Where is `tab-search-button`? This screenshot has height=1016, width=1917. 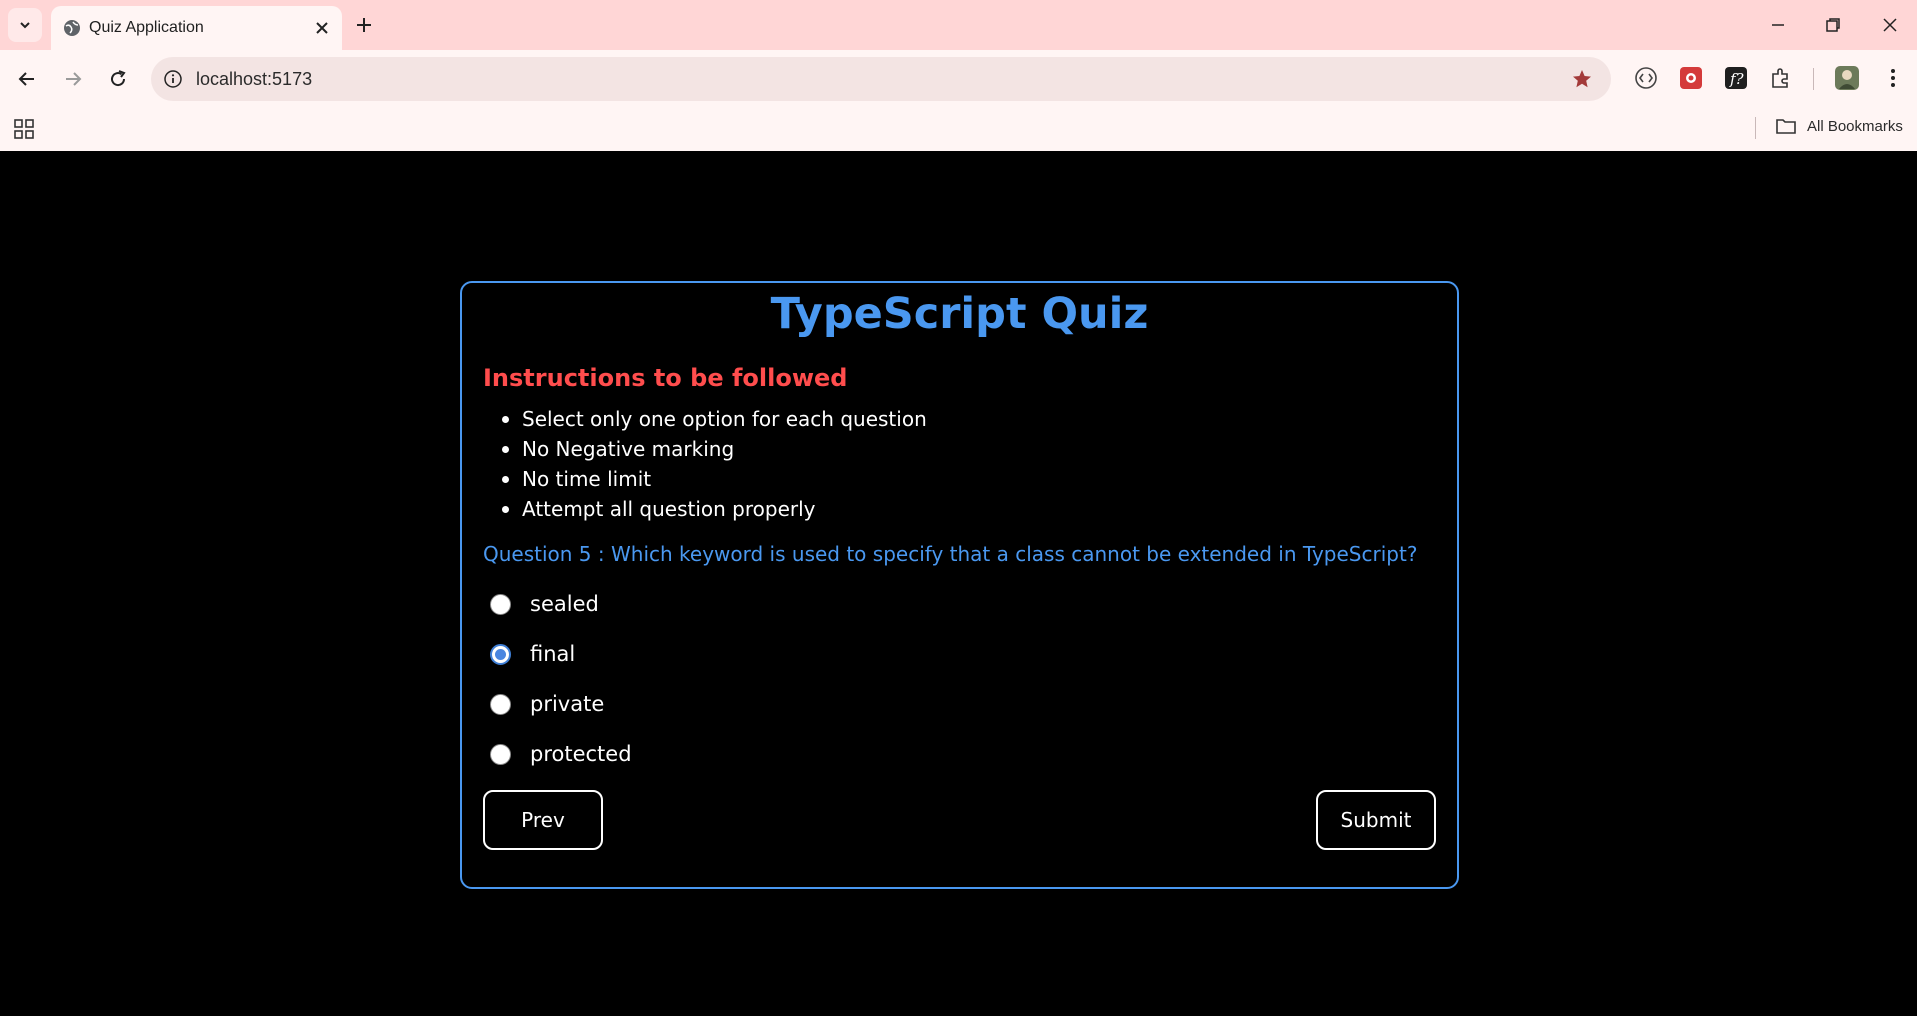 tab-search-button is located at coordinates (25, 25).